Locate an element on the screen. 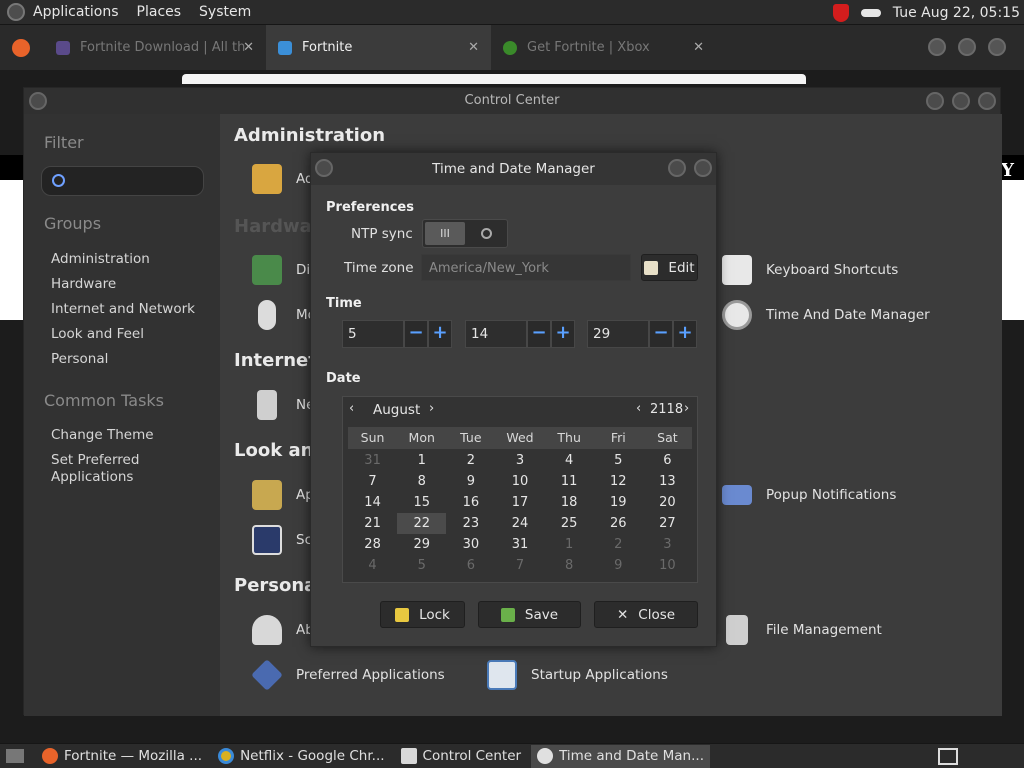 The height and width of the screenshot is (768, 1024). browser-tab-fortnite-download: Fortnite Download | All th ✕ is located at coordinates (155, 47).